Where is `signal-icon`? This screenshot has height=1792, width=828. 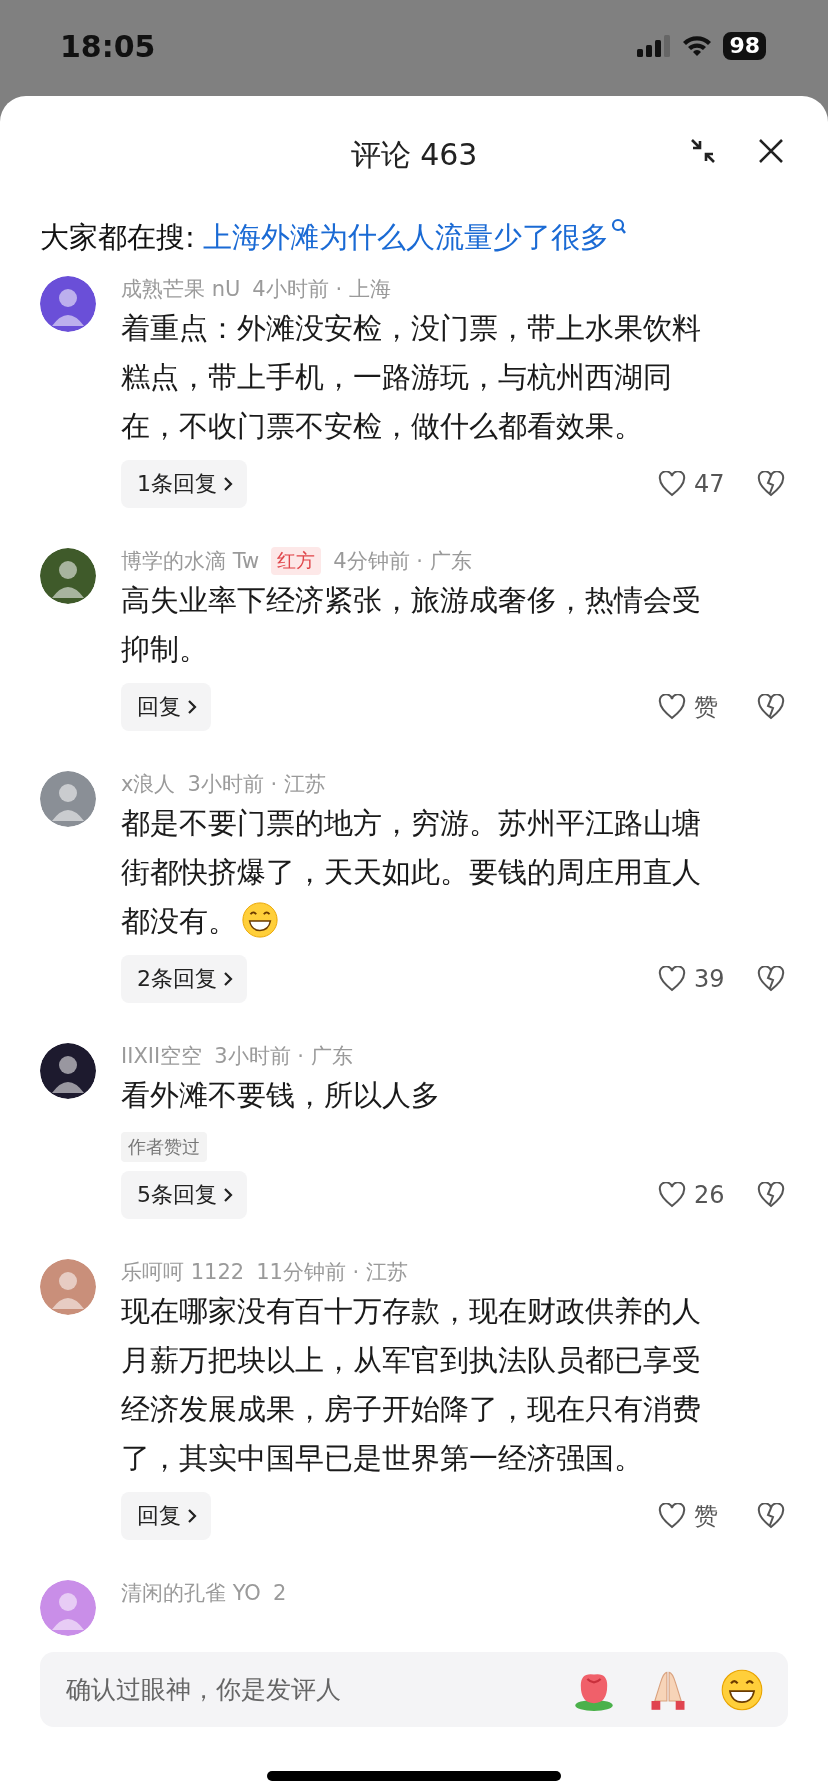
signal-icon is located at coordinates (654, 46).